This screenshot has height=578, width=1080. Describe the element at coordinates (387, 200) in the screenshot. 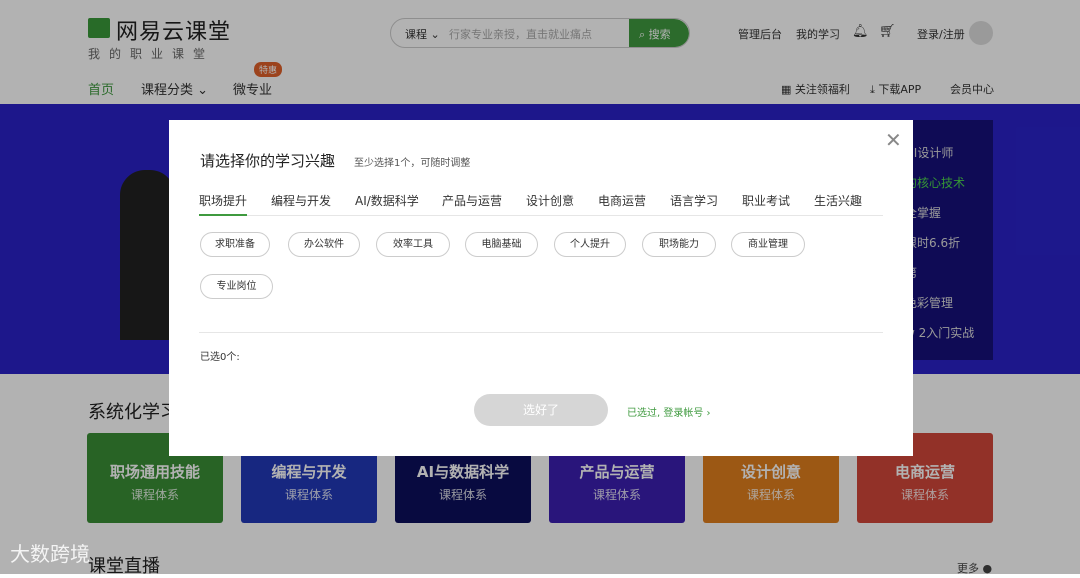

I see `tab-ai-data: AI/数据科学` at that location.